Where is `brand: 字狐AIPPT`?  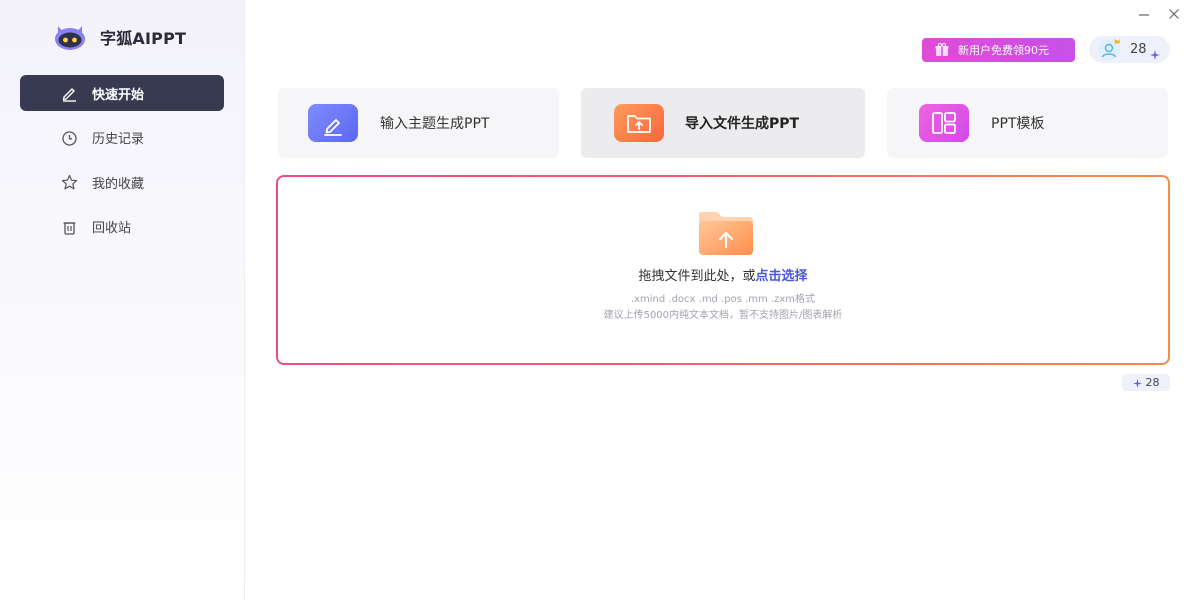 brand: 字狐AIPPT is located at coordinates (119, 37).